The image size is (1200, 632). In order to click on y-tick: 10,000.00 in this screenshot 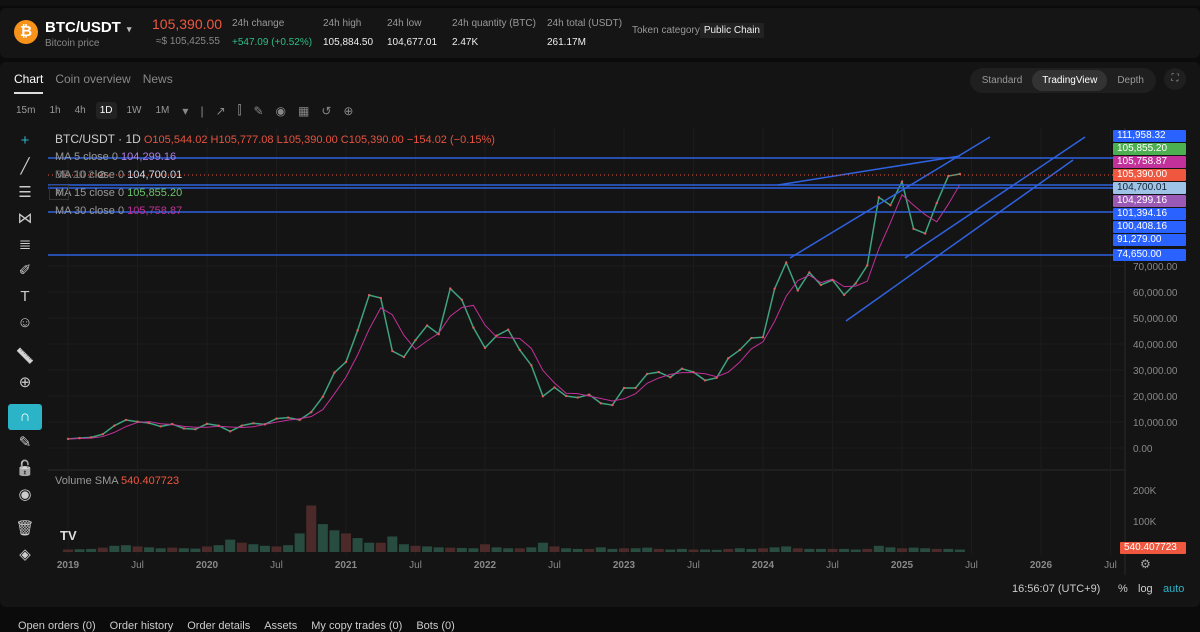, I will do `click(1155, 423)`.